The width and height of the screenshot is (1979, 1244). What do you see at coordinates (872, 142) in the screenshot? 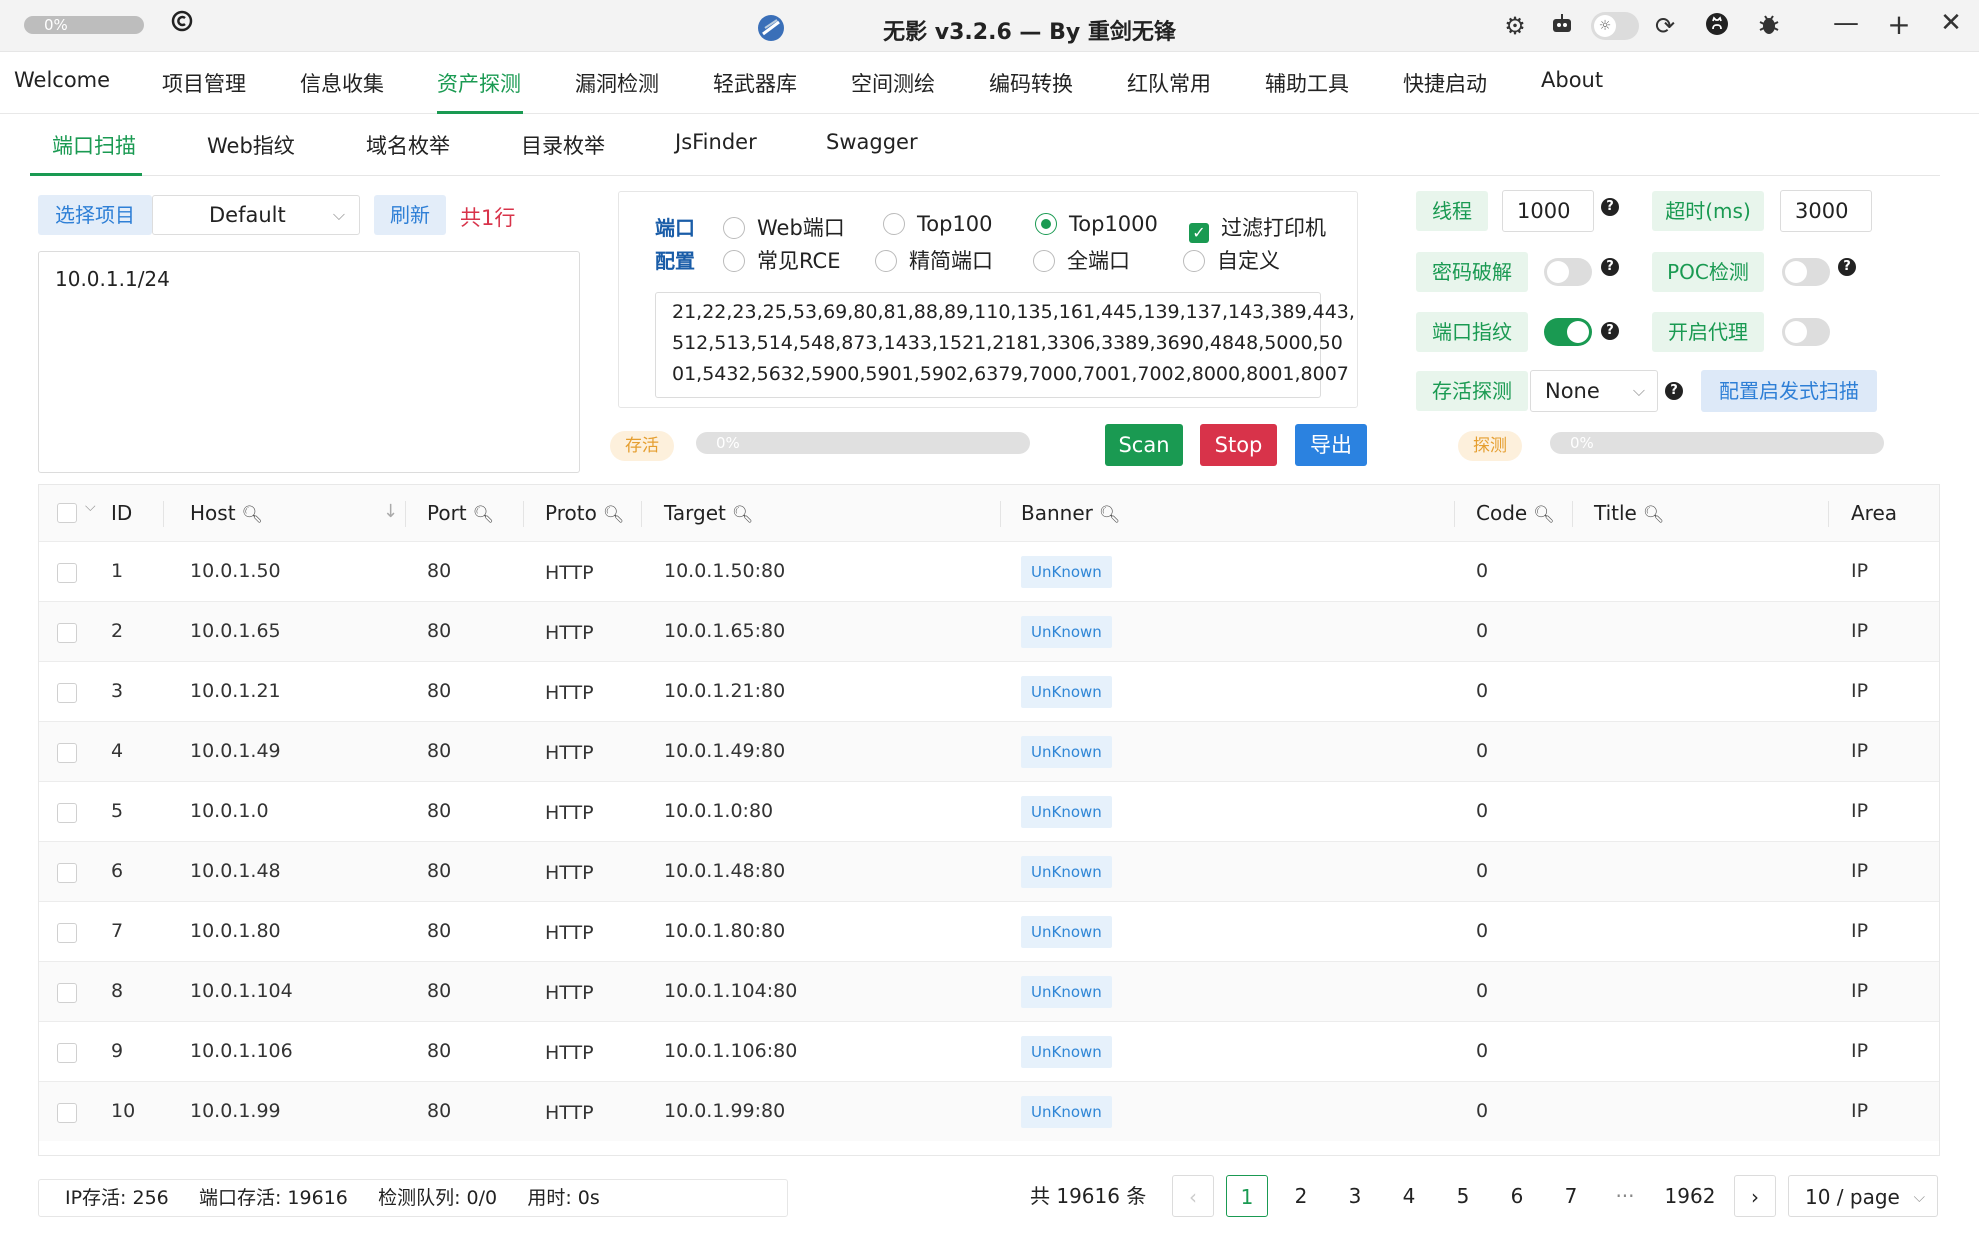
I see `tab-swagger: Swagger` at bounding box center [872, 142].